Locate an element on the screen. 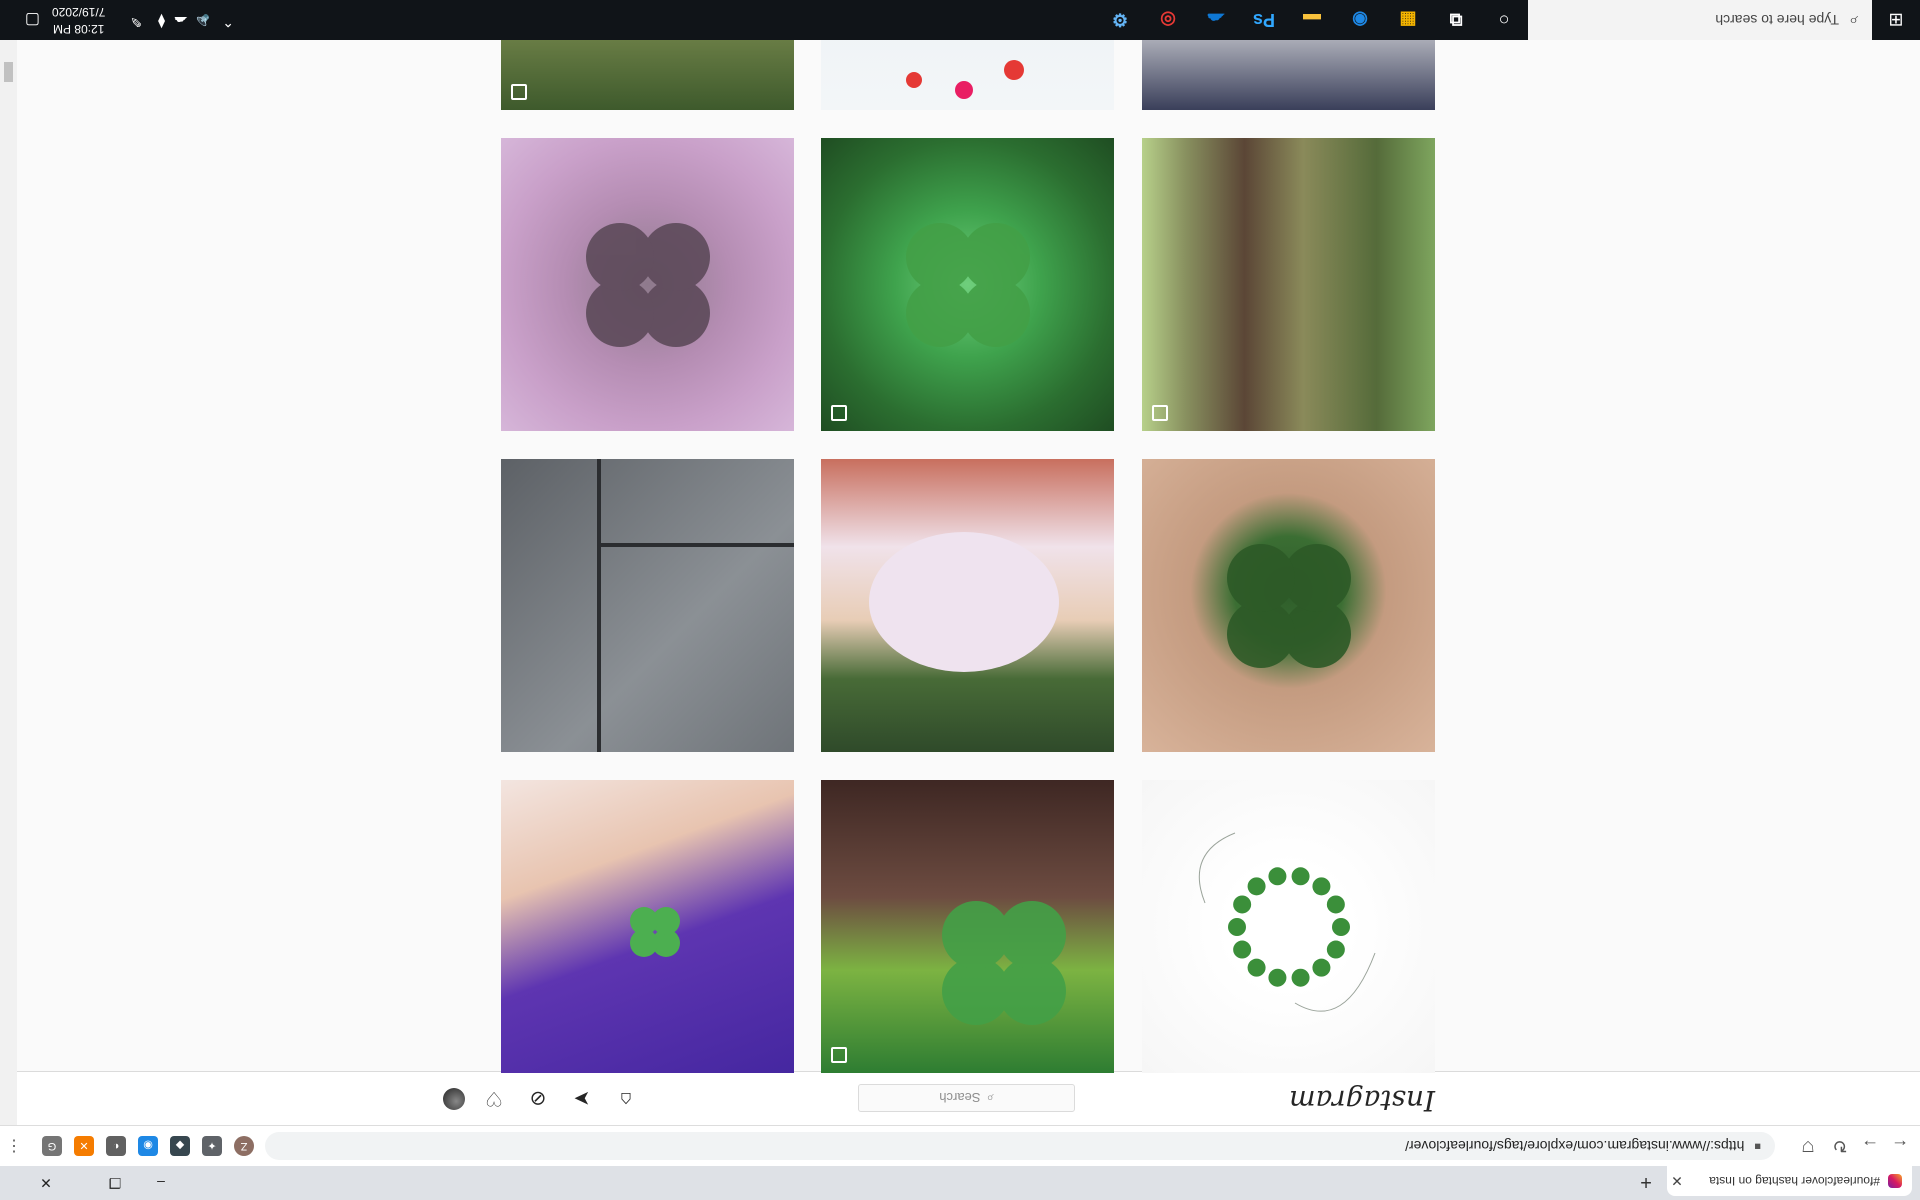  post-marble-floor is located at coordinates (647, 605).